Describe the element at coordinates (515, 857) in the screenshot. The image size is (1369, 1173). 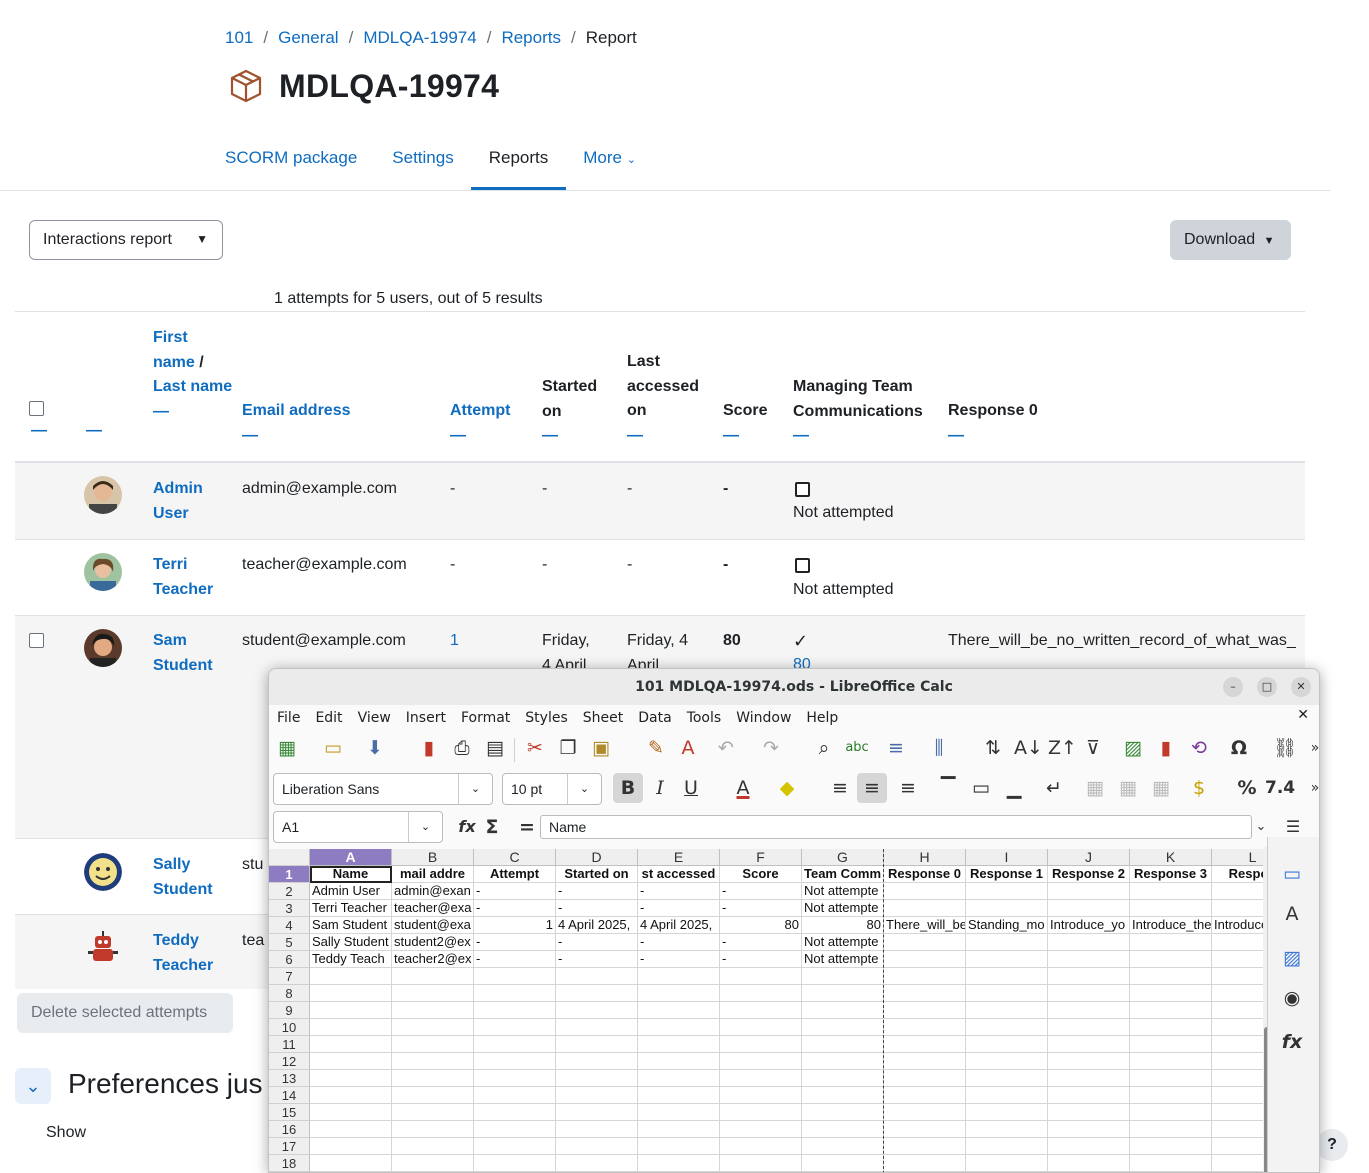
I see `column-header-c: C` at that location.